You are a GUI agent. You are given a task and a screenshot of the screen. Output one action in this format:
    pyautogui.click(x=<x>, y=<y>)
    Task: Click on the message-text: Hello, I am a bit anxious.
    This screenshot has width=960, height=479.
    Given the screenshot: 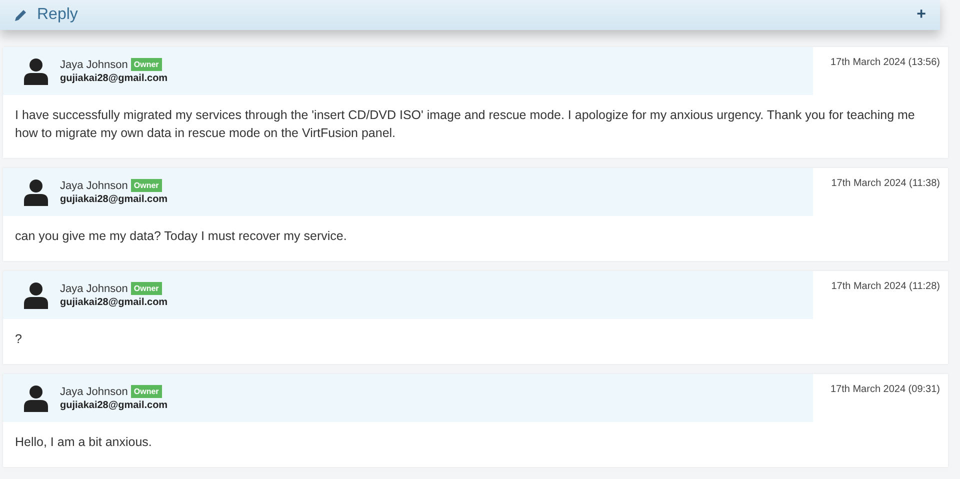 What is the action you would take?
    pyautogui.click(x=83, y=442)
    